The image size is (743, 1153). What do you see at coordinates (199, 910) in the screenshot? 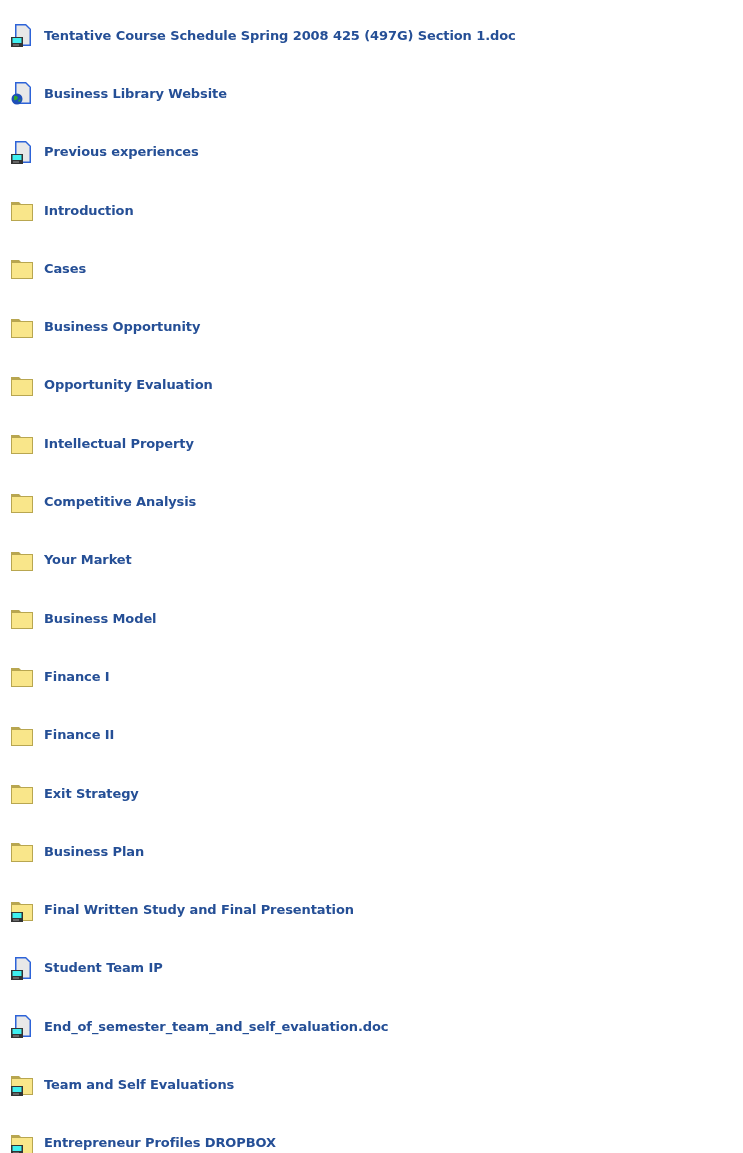
I see `item-link: Final Written Study and Final Presentation` at bounding box center [199, 910].